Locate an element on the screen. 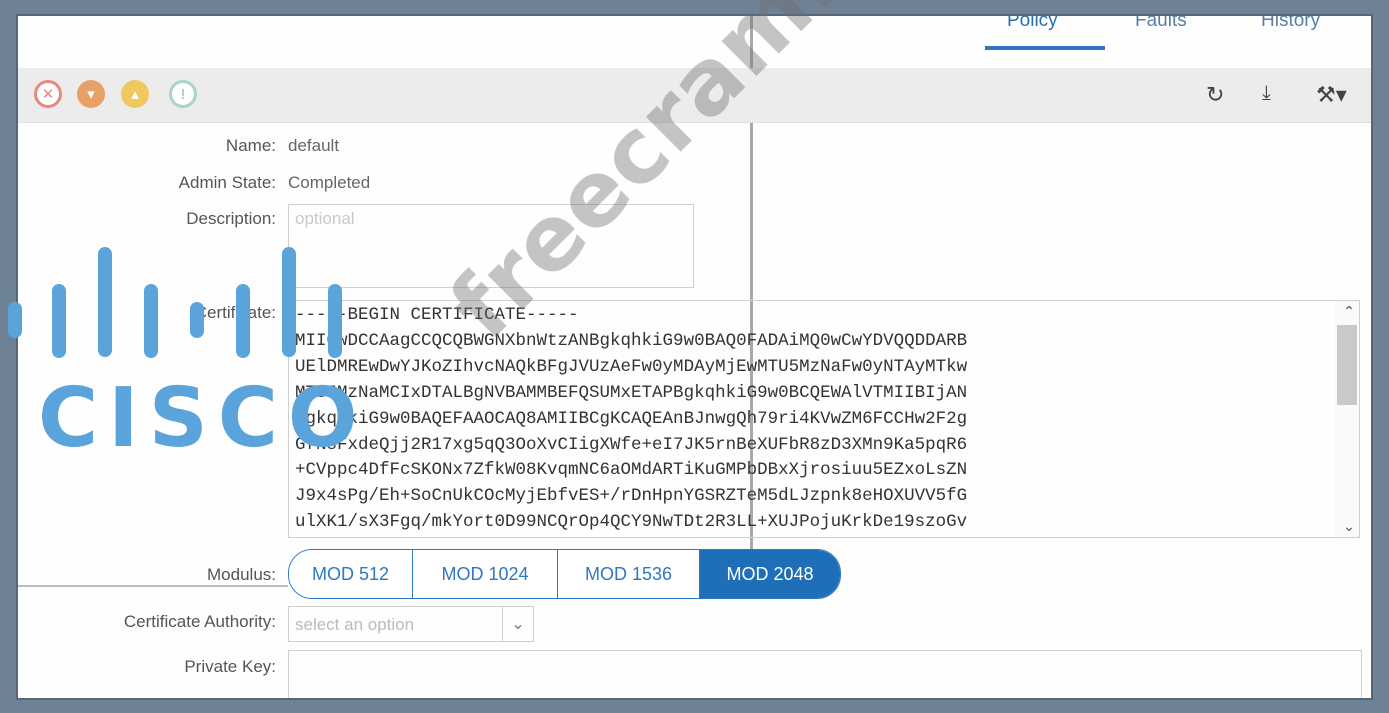 The height and width of the screenshot is (713, 1389). scroll-thumb is located at coordinates (1347, 365).